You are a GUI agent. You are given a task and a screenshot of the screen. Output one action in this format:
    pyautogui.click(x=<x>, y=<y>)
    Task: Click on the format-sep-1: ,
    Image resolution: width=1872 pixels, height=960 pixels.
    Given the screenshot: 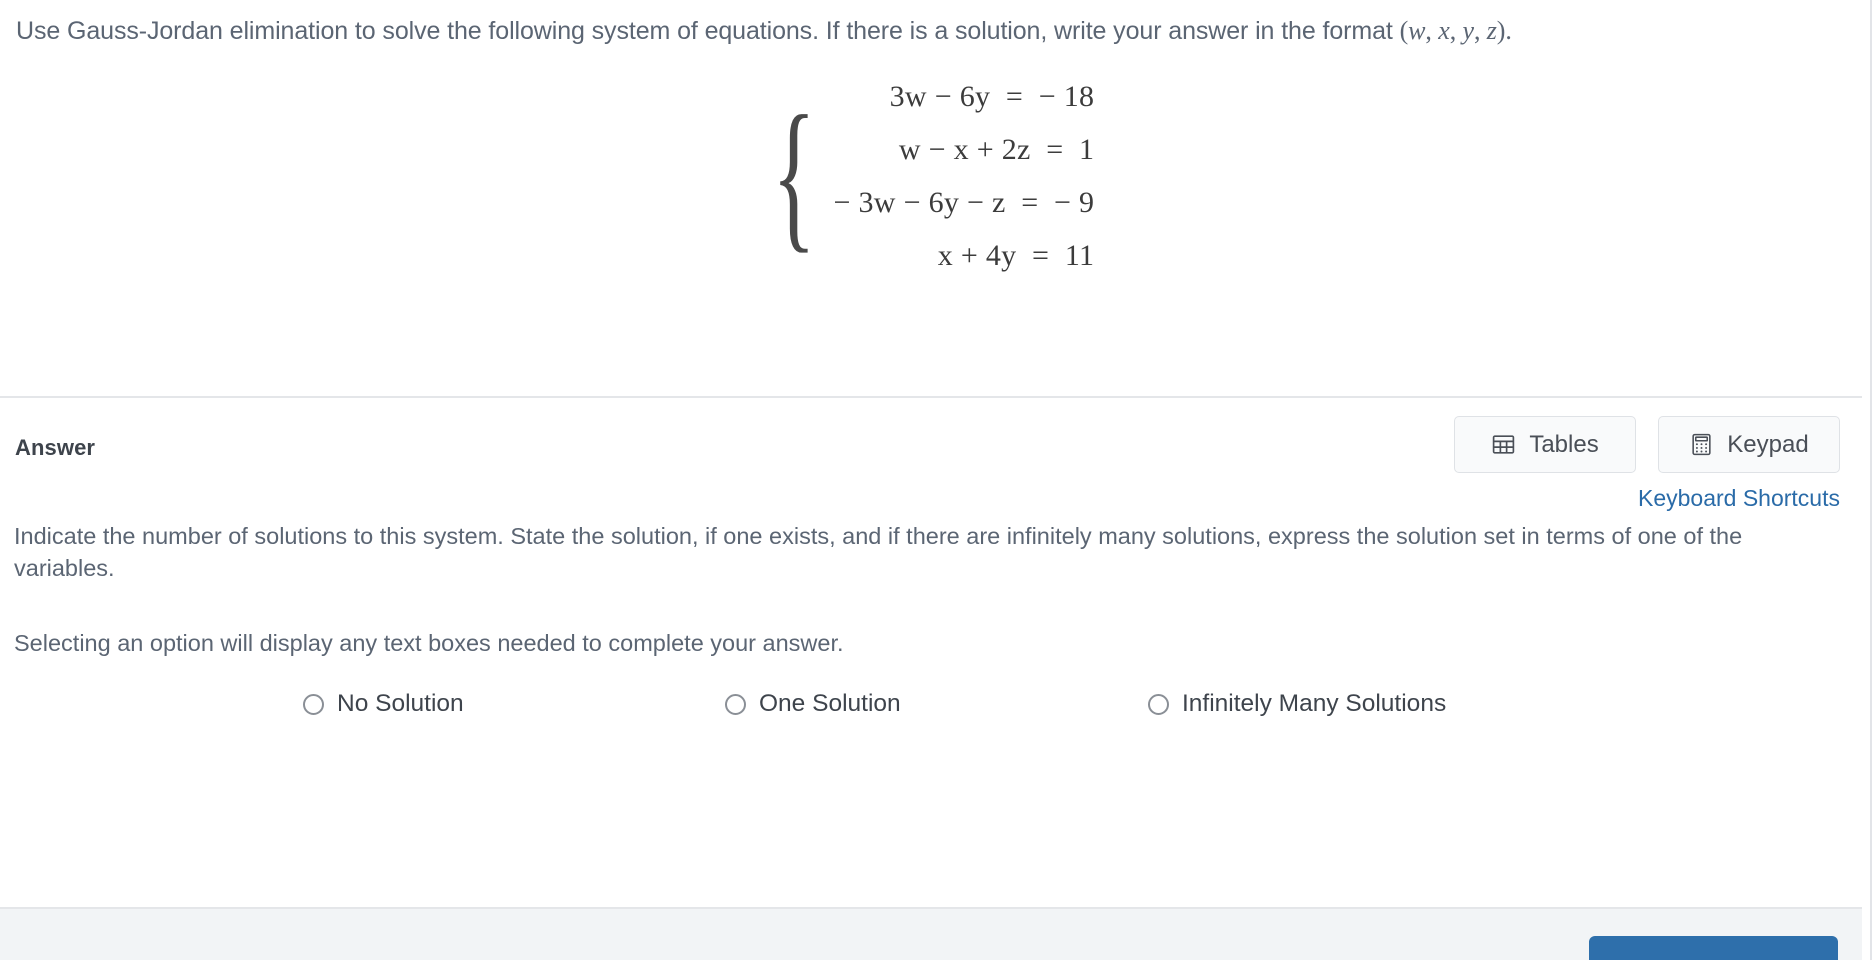 What is the action you would take?
    pyautogui.click(x=1432, y=30)
    